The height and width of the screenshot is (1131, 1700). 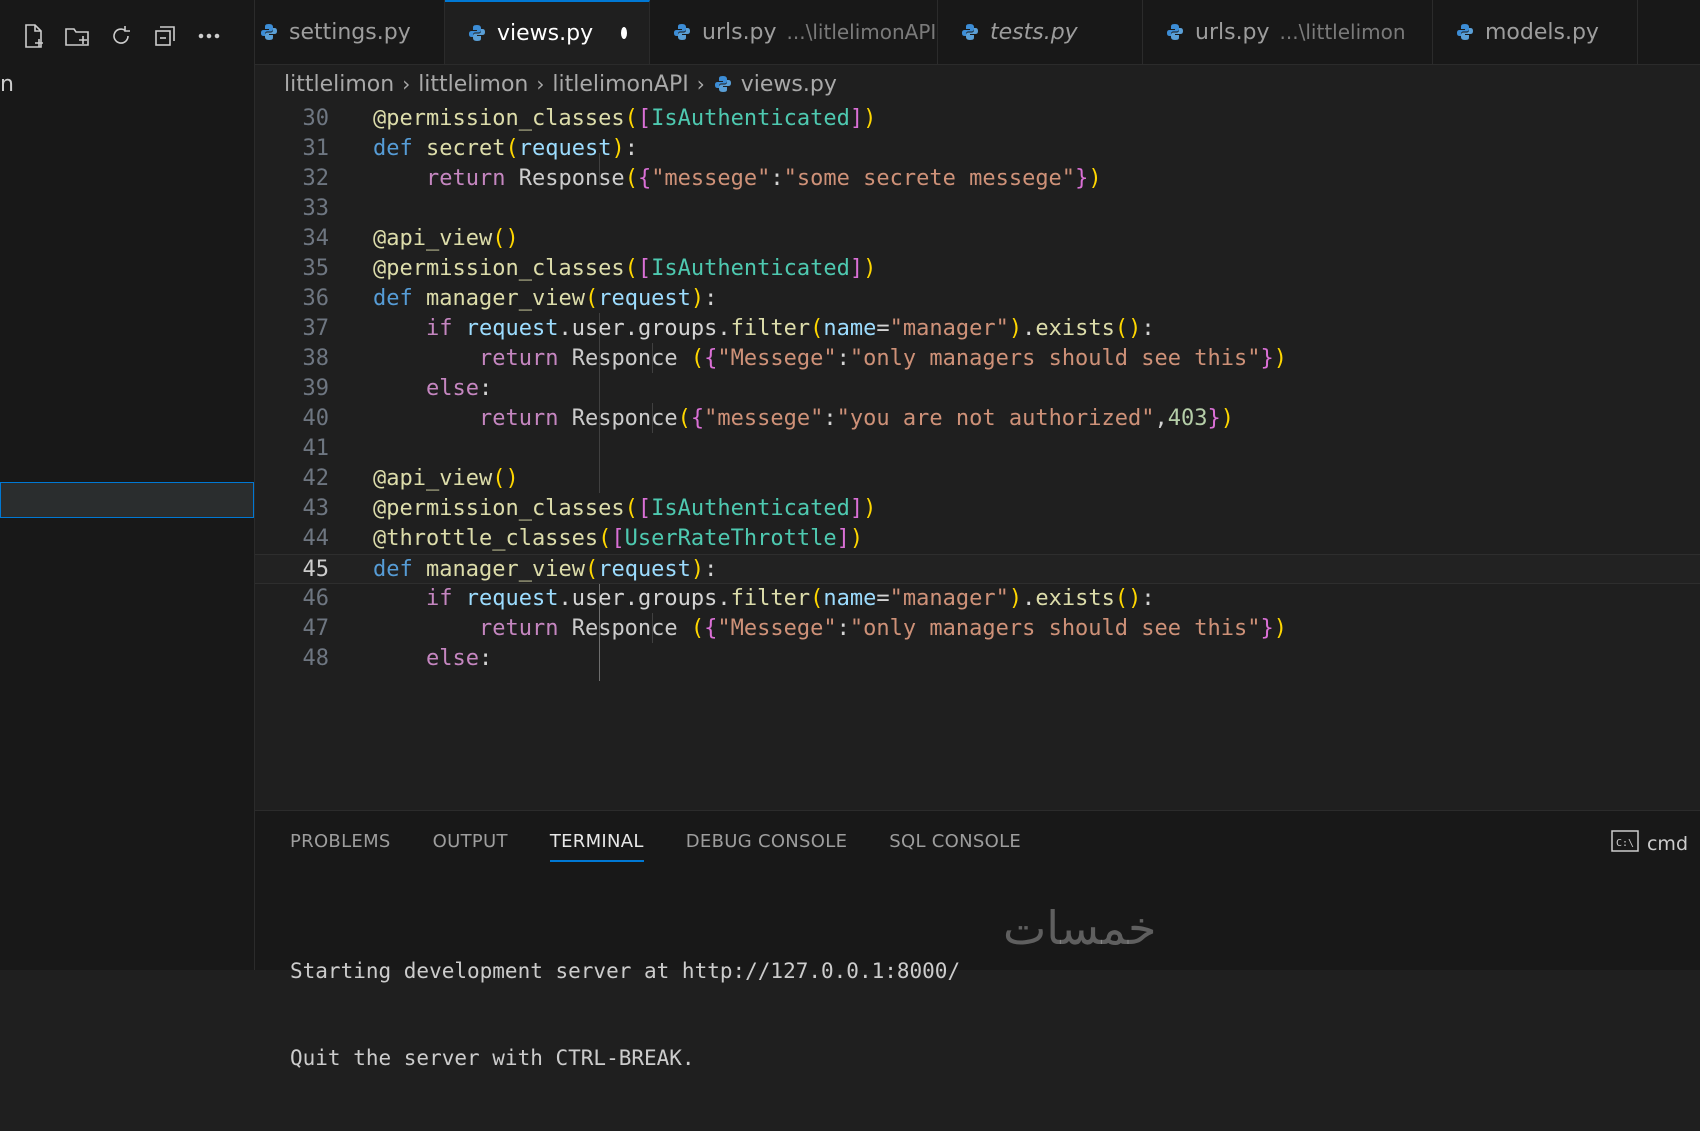 I want to click on line-number: 41, so click(x=316, y=448).